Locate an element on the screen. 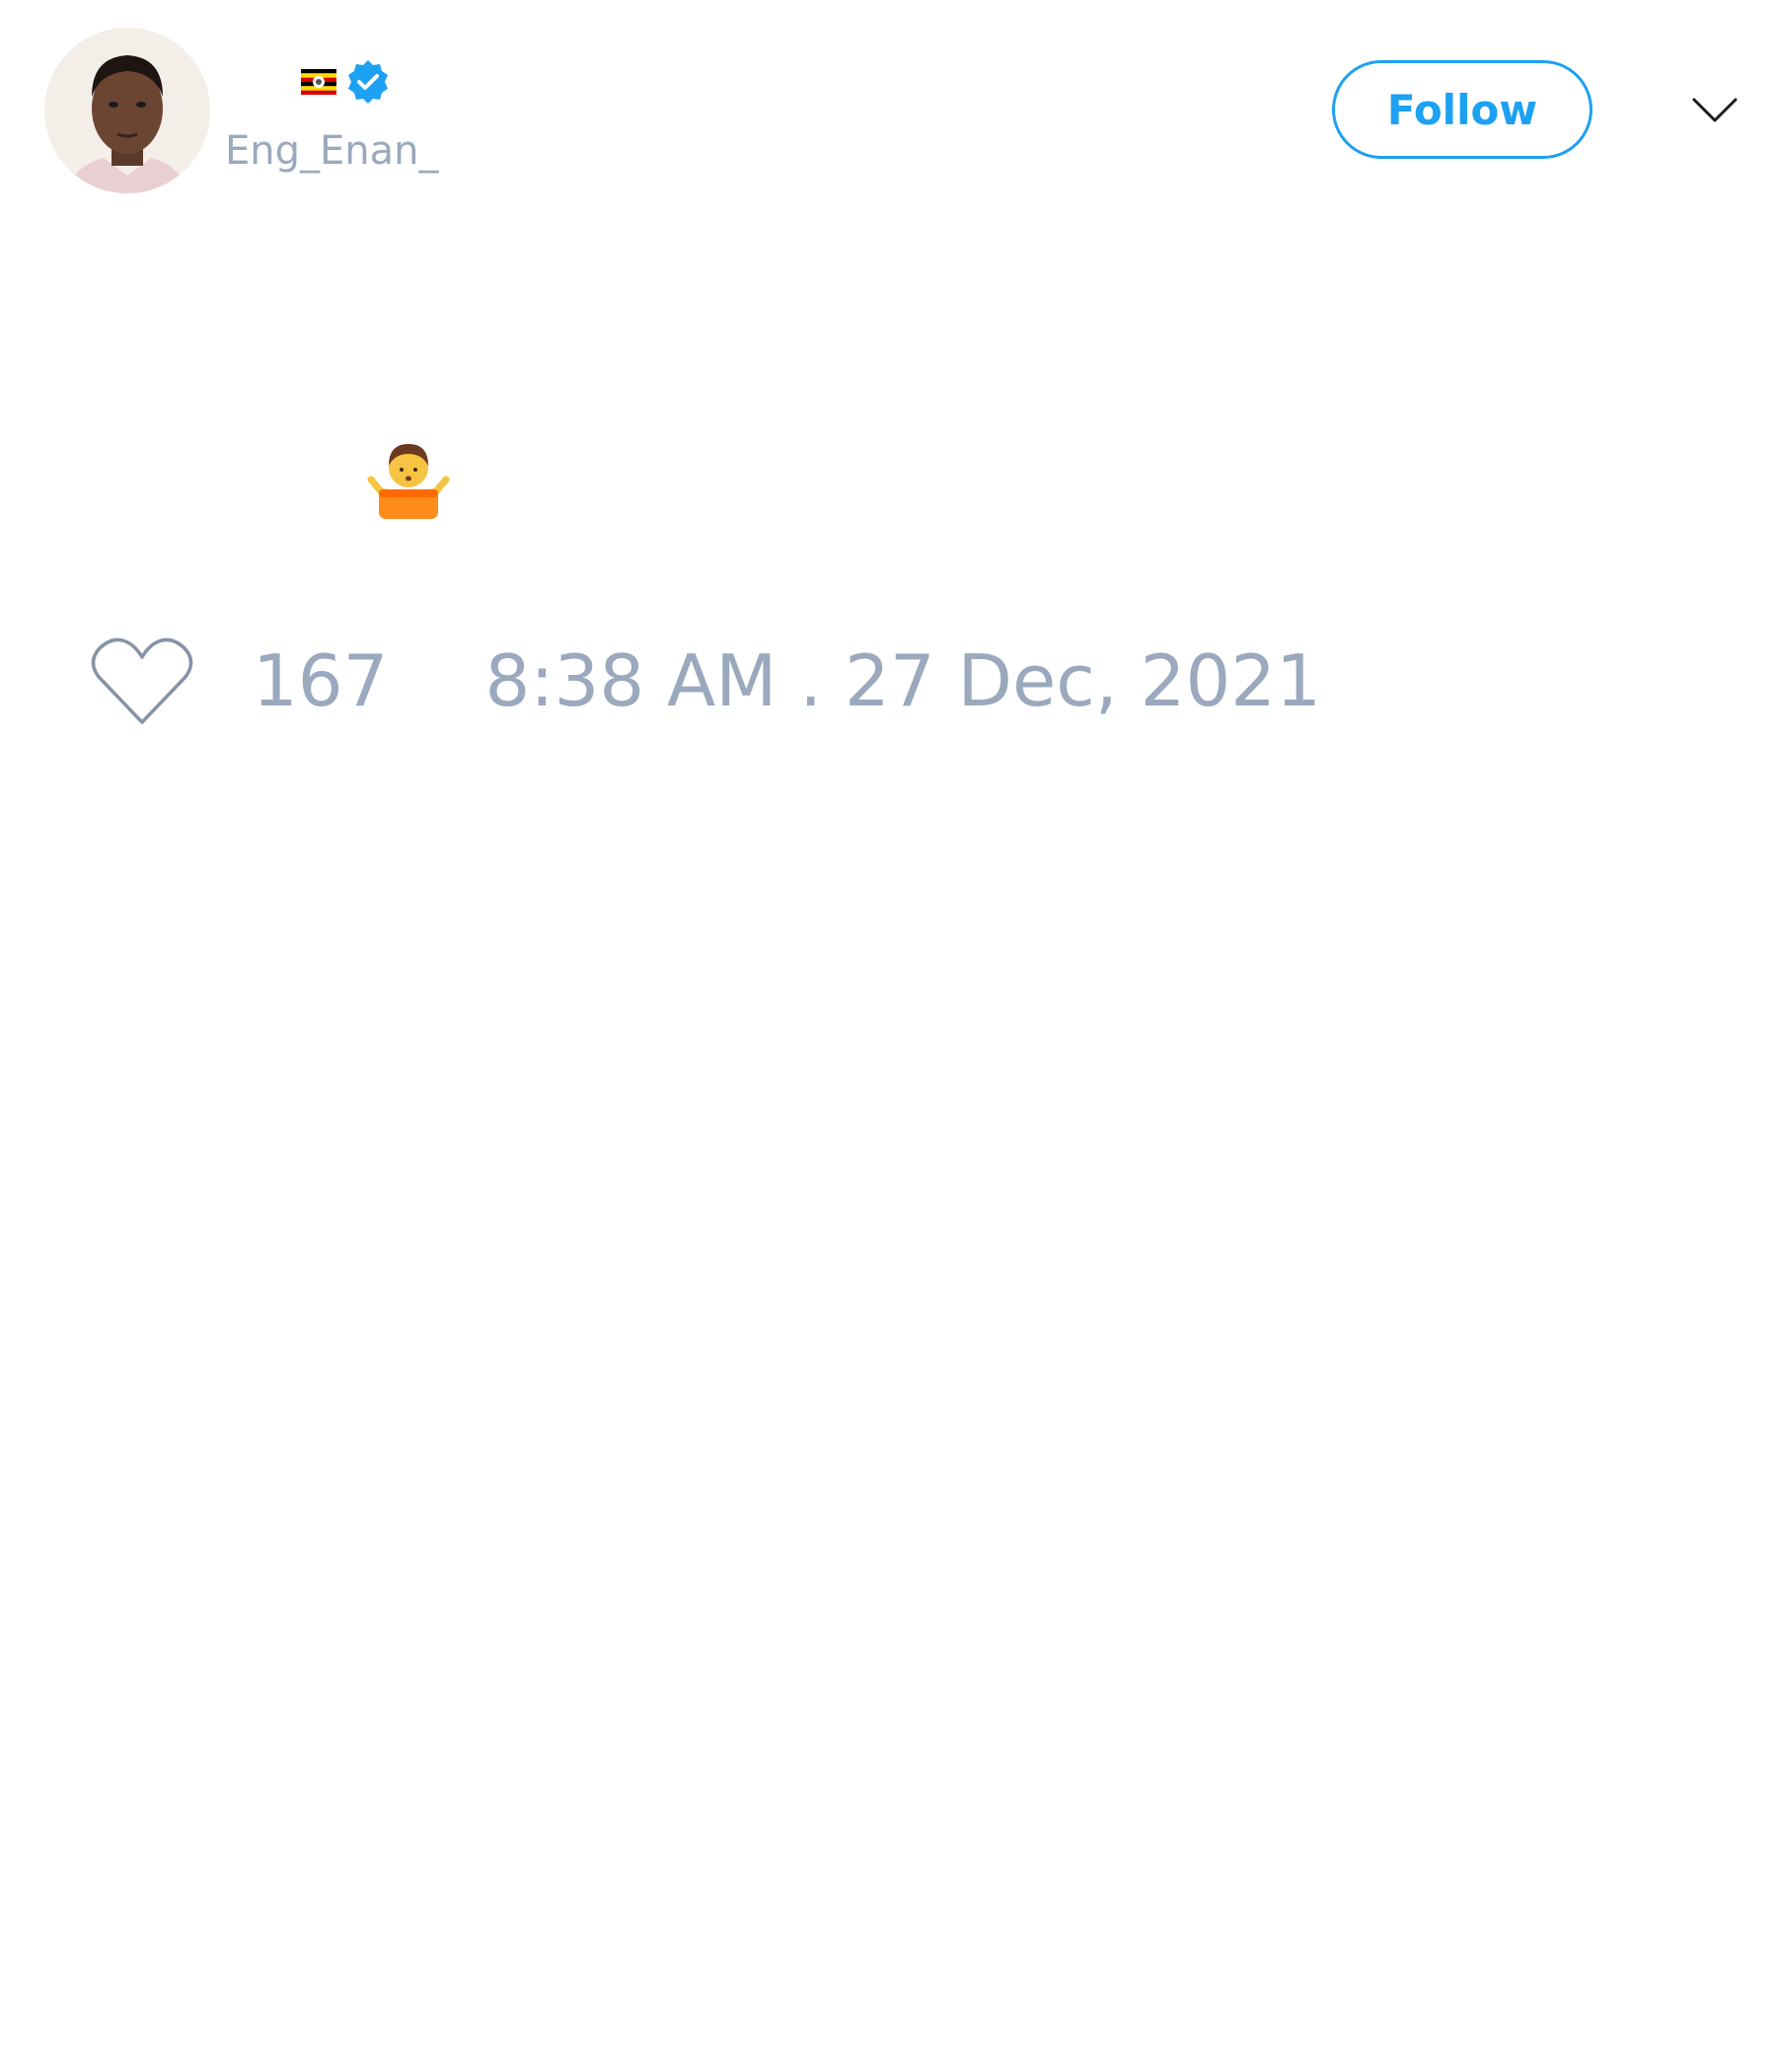 The height and width of the screenshot is (2072, 1776). more-options-button is located at coordinates (1714, 111).